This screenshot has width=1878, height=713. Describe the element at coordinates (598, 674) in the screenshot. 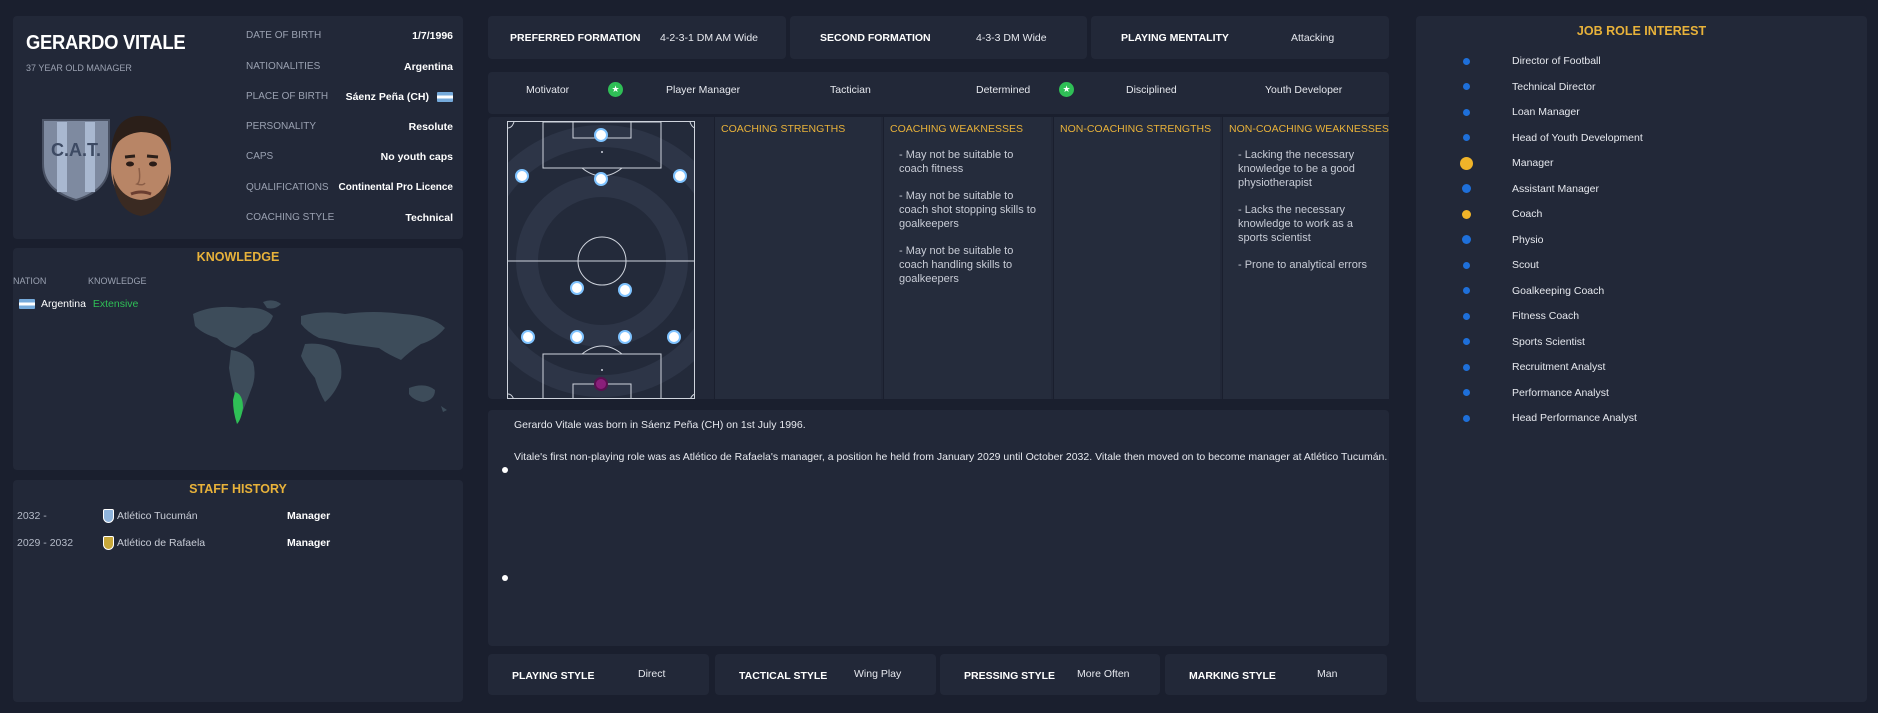

I see `playing-style-box: PLAYING STYLE Direct` at that location.